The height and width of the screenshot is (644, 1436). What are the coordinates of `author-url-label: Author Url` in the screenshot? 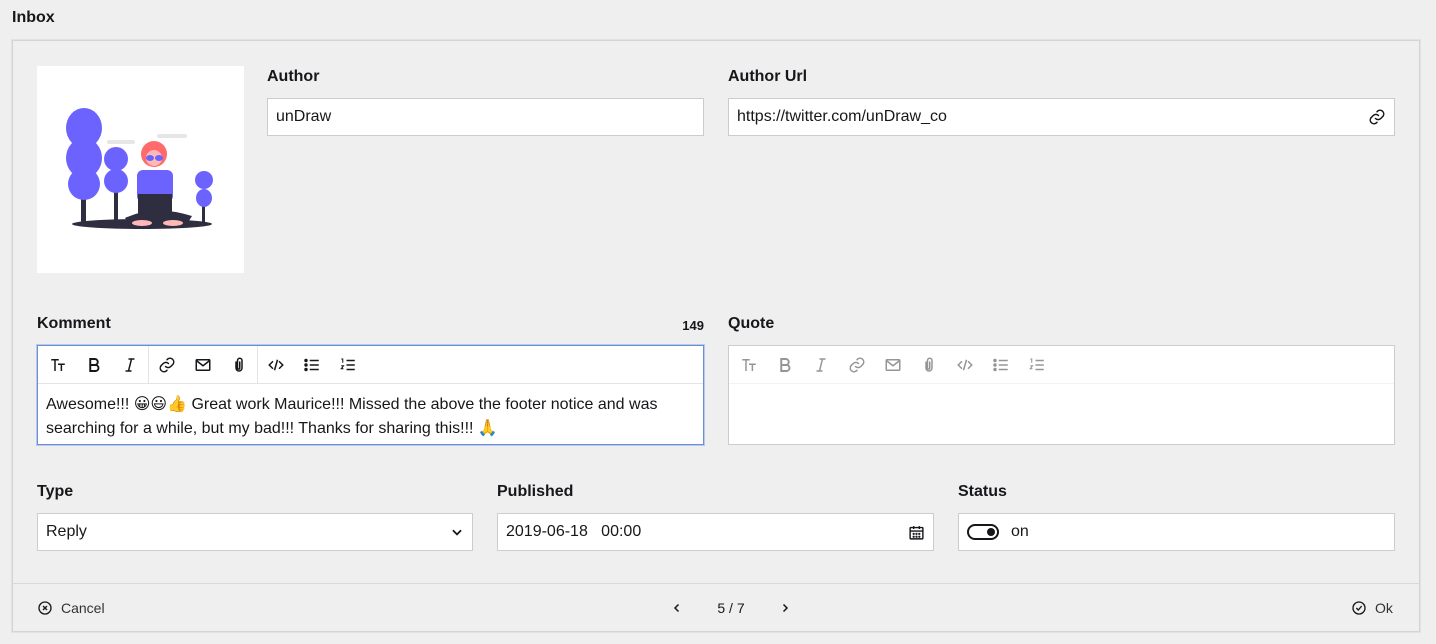 It's located at (768, 76).